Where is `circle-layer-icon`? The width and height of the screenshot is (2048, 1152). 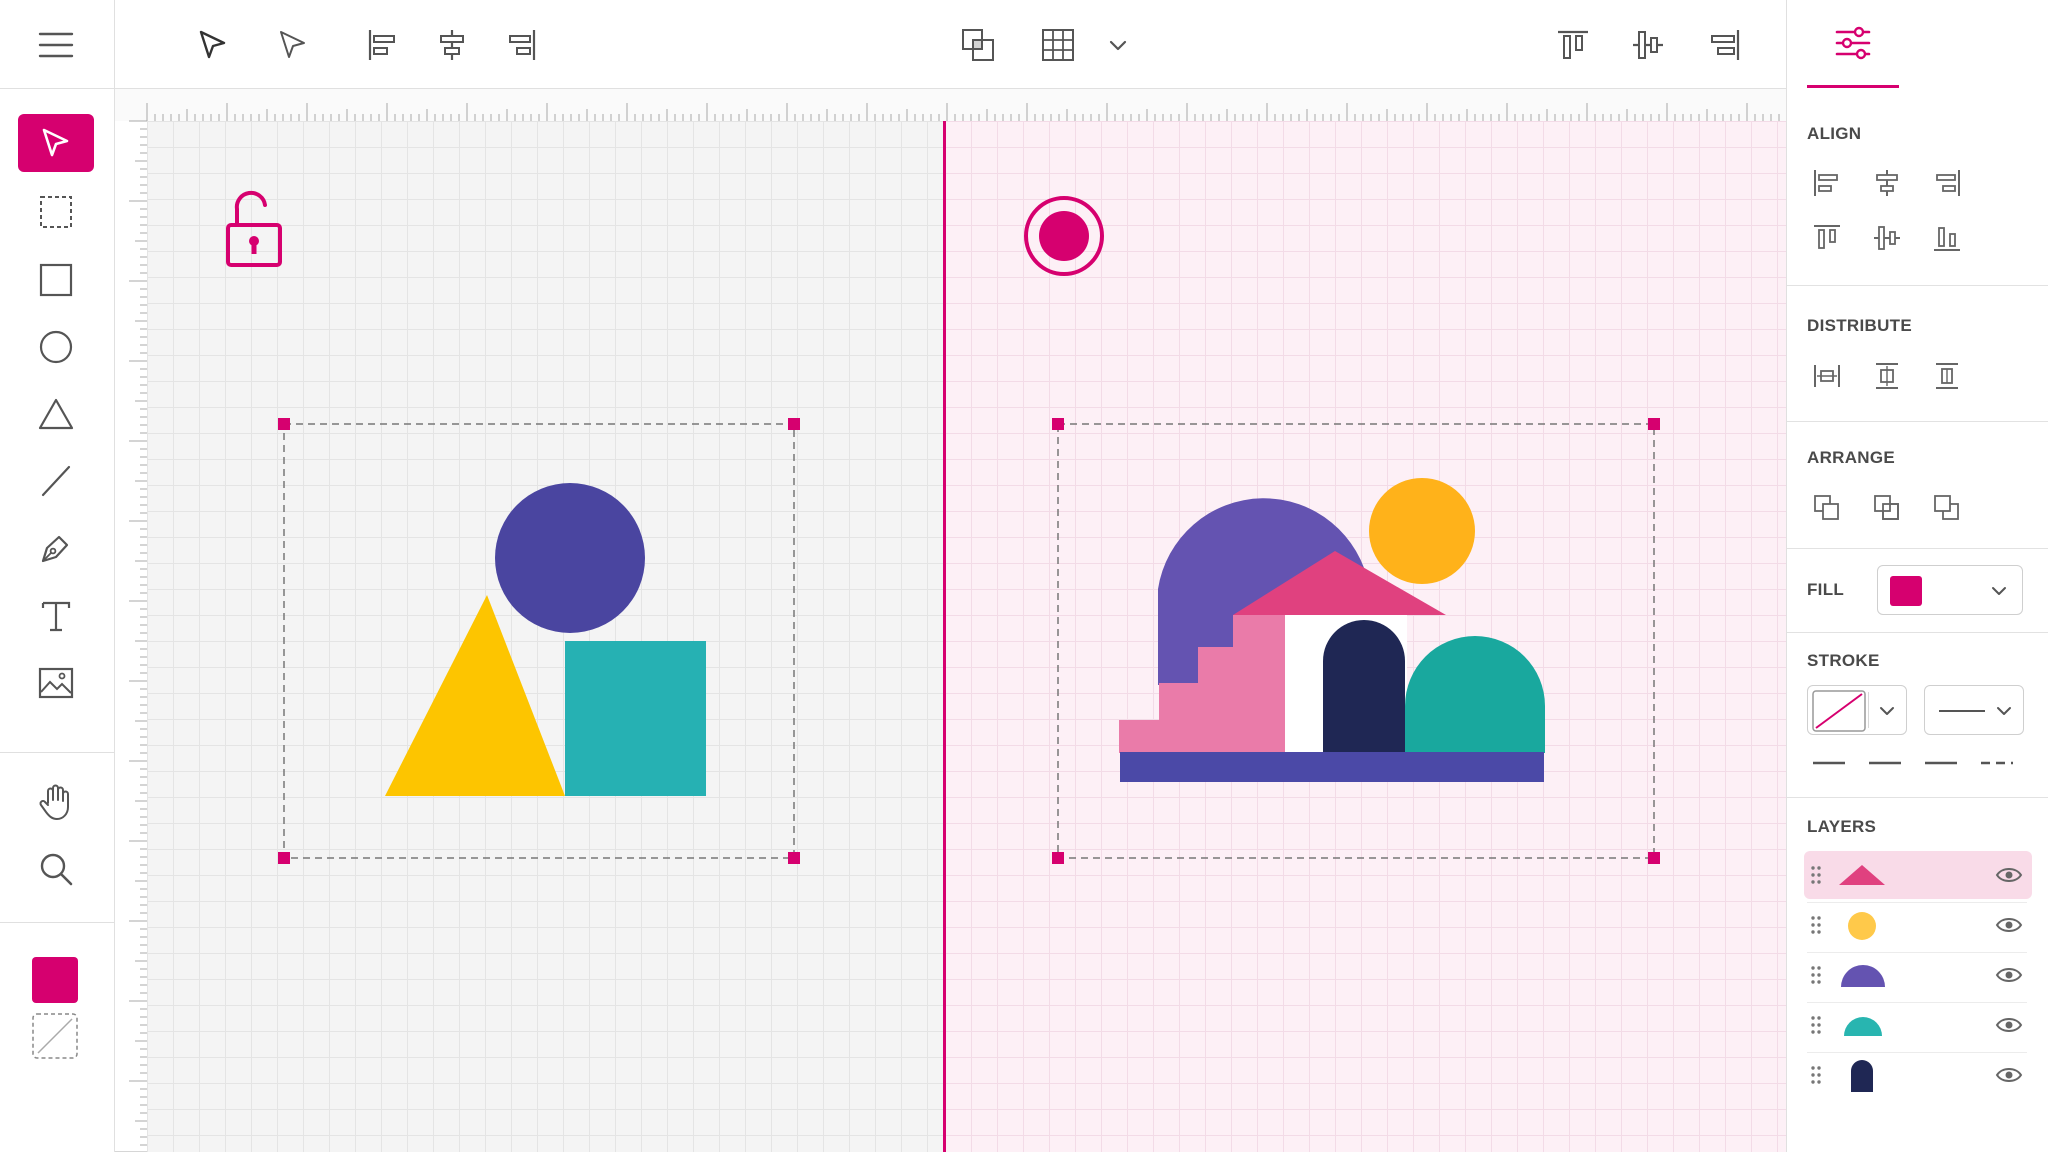
circle-layer-icon is located at coordinates (1862, 926).